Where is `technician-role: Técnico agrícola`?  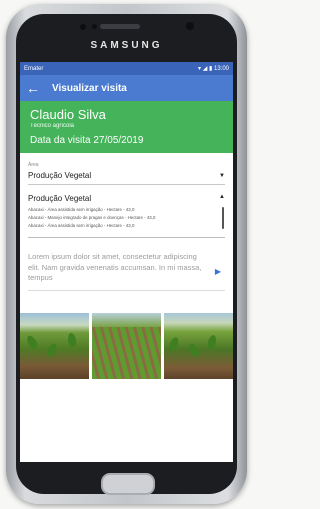
technician-role: Técnico agrícola is located at coordinates (52, 126).